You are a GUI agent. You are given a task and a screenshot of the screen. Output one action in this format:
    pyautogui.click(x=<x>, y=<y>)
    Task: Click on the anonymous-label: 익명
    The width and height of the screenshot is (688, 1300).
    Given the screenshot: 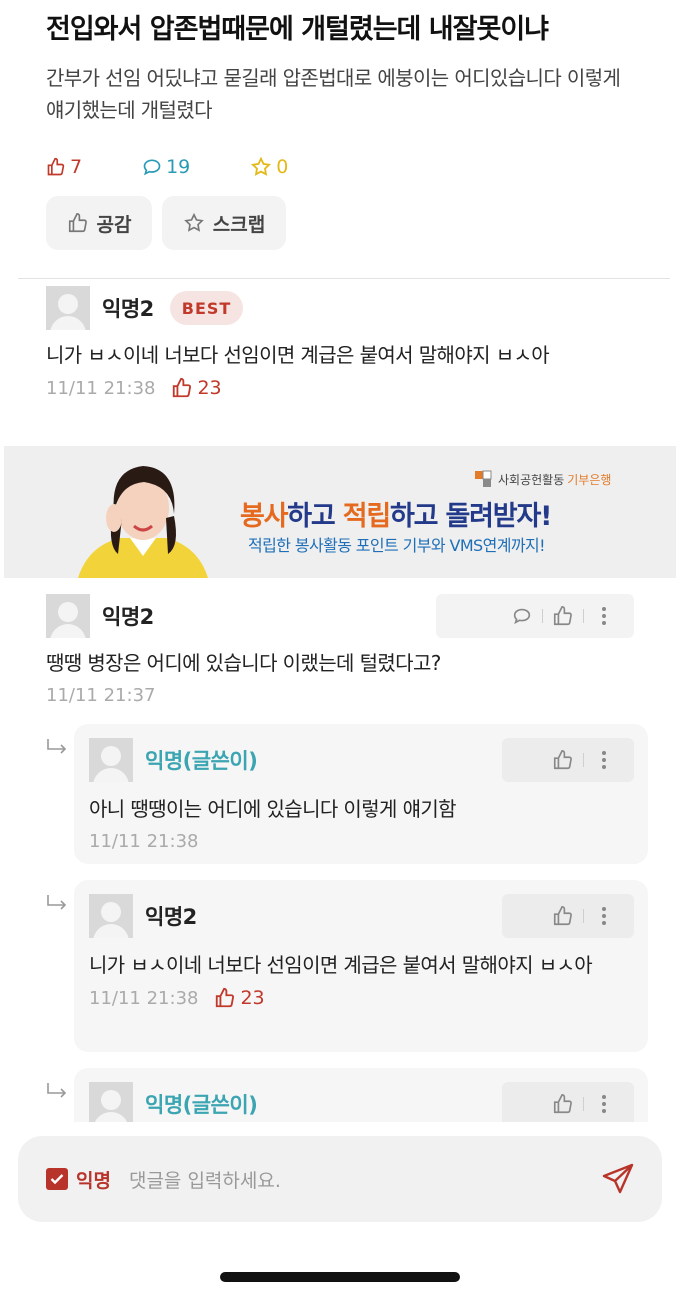 What is the action you would take?
    pyautogui.click(x=93, y=1179)
    